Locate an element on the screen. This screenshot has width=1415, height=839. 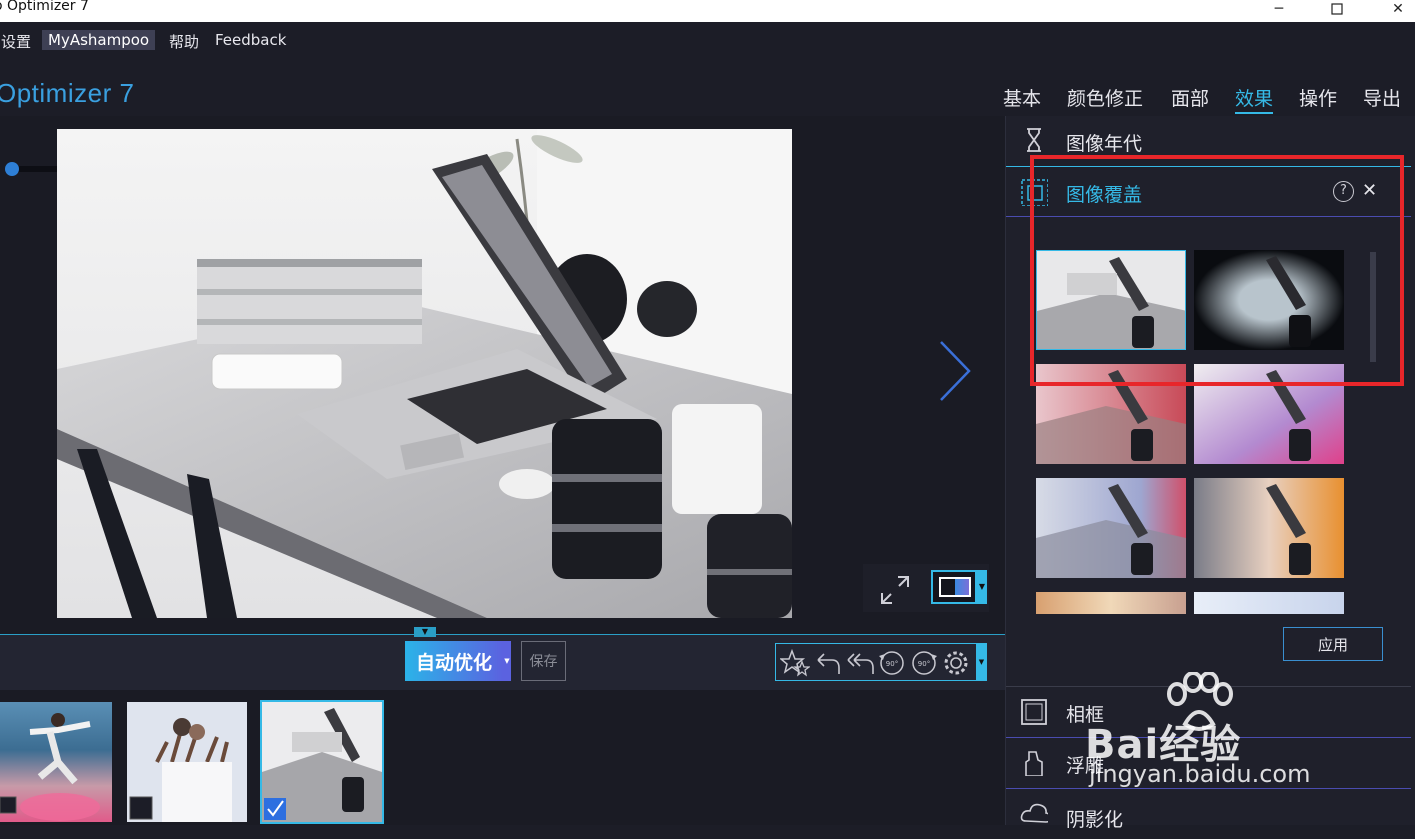
compare-dropdown-icon: ▼ is located at coordinates (982, 587).